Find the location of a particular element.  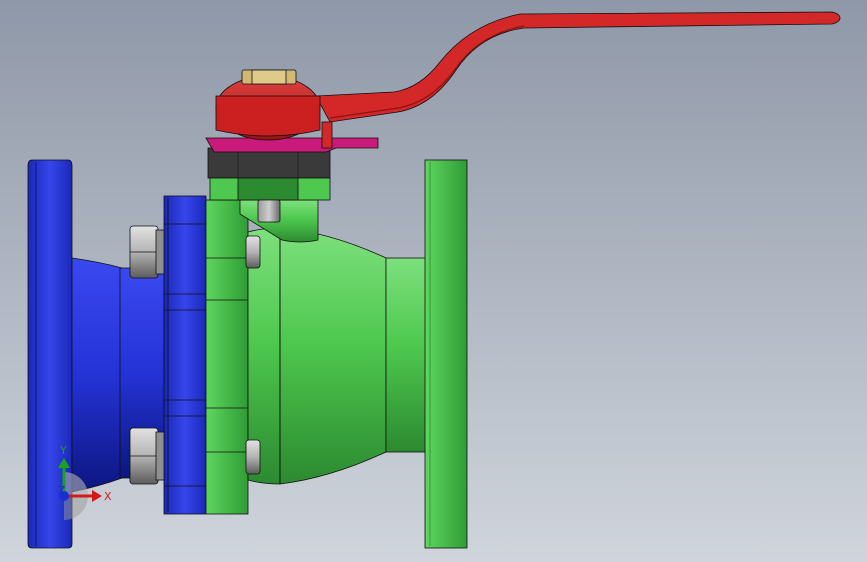

body-bolt-upper is located at coordinates (253, 252).